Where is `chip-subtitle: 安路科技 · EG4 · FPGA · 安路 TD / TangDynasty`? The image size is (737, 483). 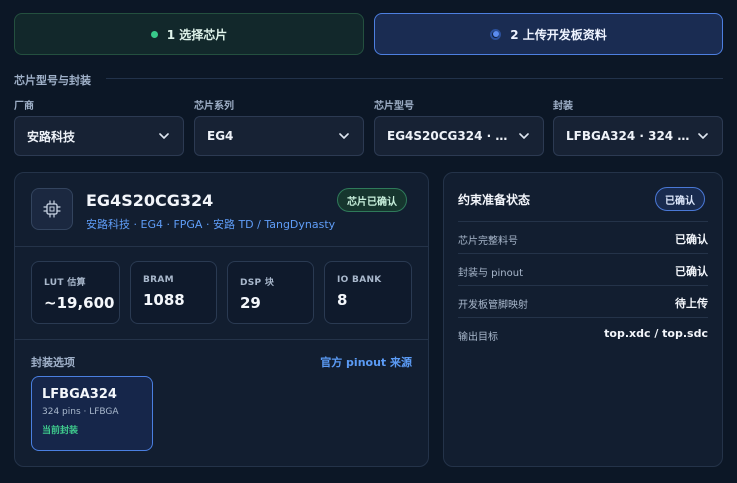 chip-subtitle: 安路科技 · EG4 · FPGA · 安路 TD / TangDynasty is located at coordinates (211, 224).